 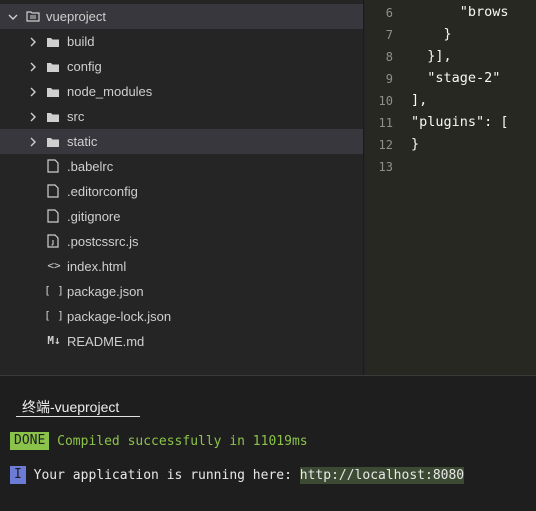 What do you see at coordinates (90, 166) in the screenshot?
I see `file-label: .babelrc` at bounding box center [90, 166].